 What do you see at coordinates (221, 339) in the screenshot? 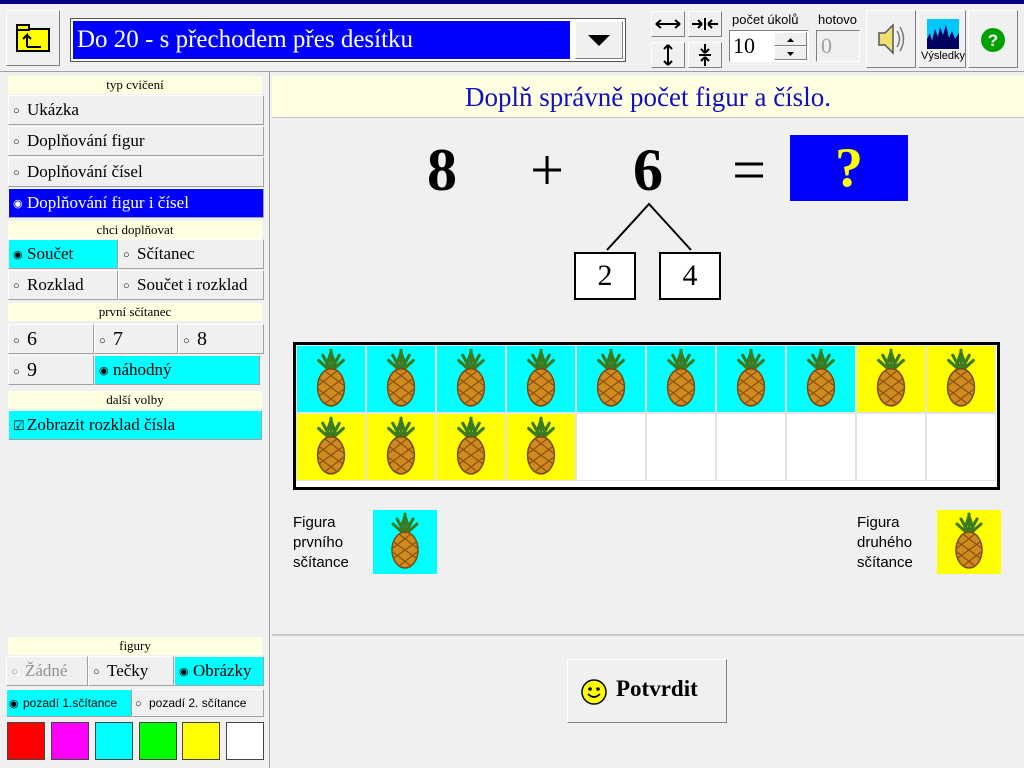
I see `first-addend-option-8: ○ 8` at bounding box center [221, 339].